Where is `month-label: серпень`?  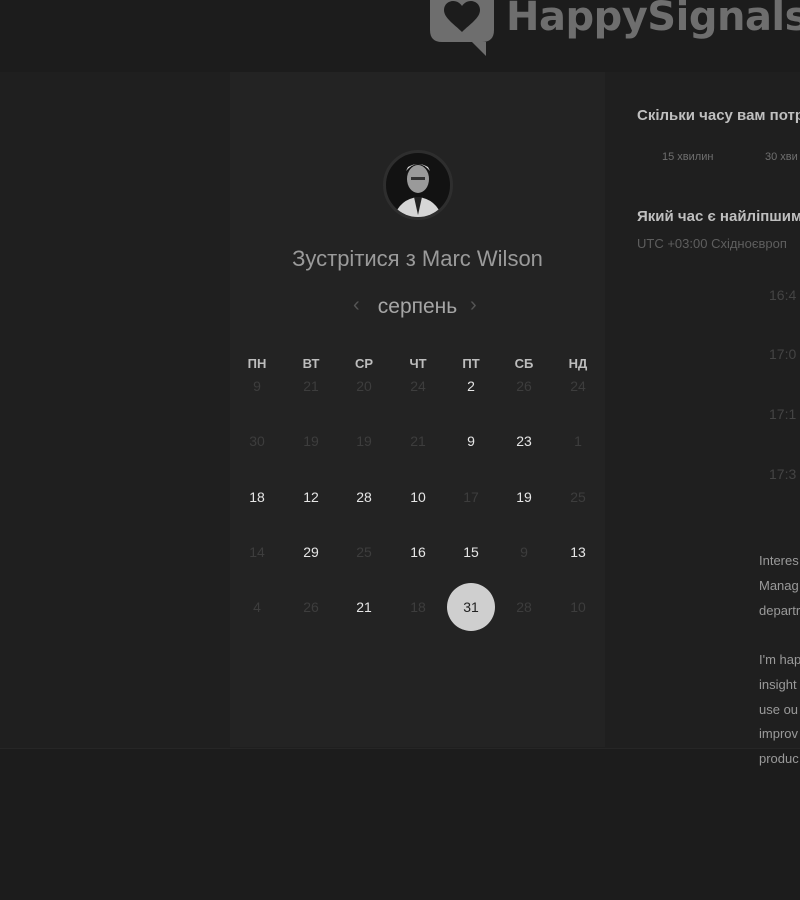 month-label: серпень is located at coordinates (417, 306).